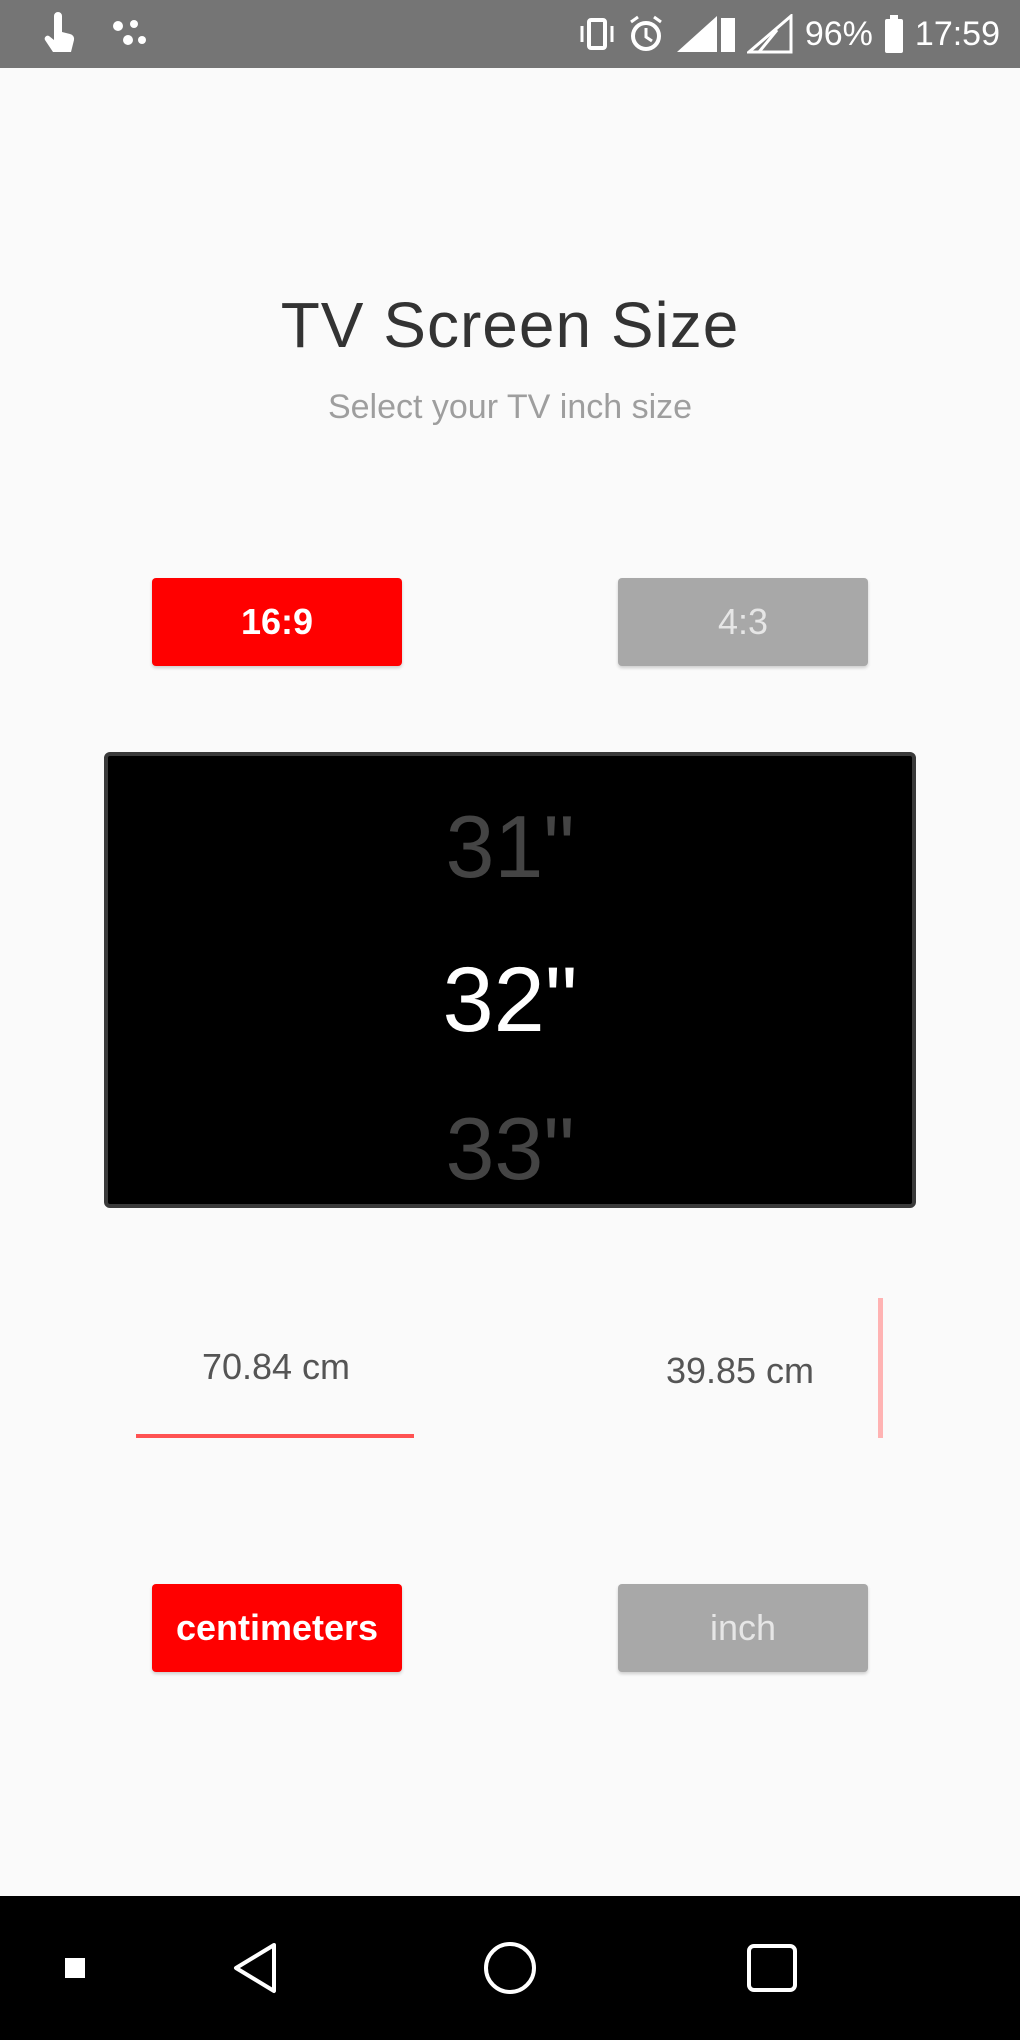 Image resolution: width=1020 pixels, height=2040 pixels. What do you see at coordinates (510, 34) in the screenshot?
I see `status-bar: 96% 17:59` at bounding box center [510, 34].